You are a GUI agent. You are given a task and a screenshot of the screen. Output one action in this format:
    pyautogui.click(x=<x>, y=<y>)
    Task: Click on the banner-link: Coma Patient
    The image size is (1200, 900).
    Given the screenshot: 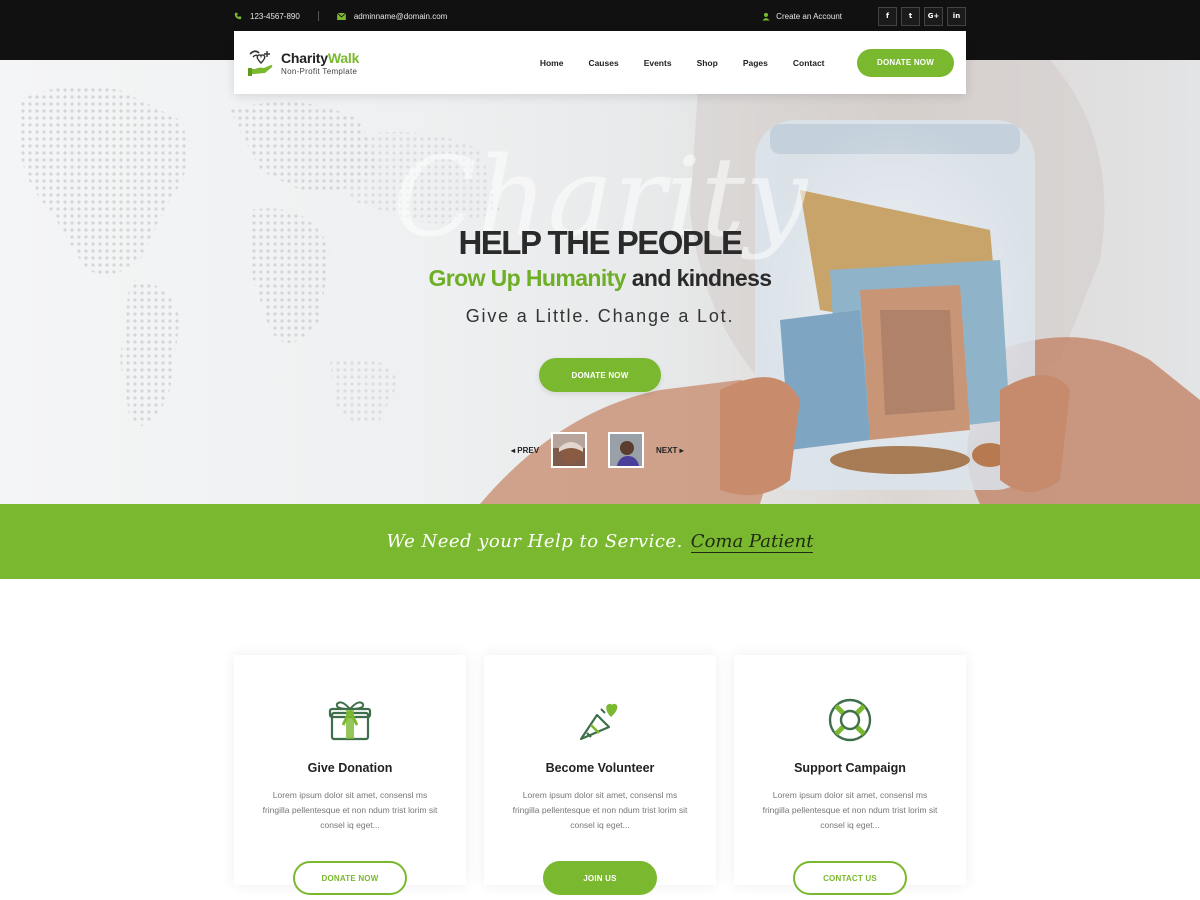 What is the action you would take?
    pyautogui.click(x=752, y=542)
    